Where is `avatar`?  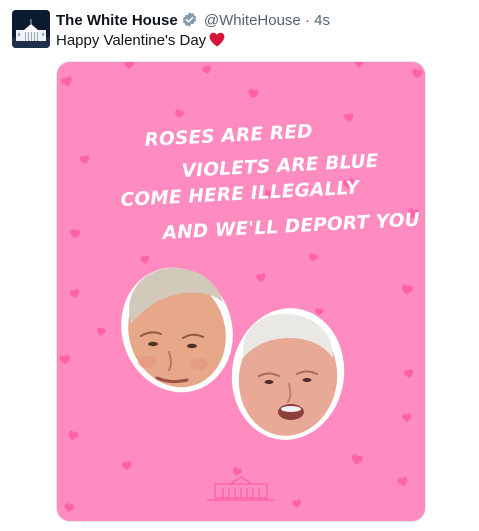
avatar is located at coordinates (31, 29).